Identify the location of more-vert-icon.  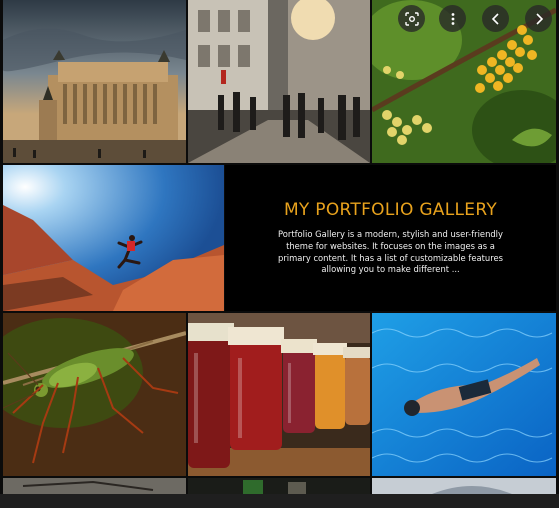
(452, 18).